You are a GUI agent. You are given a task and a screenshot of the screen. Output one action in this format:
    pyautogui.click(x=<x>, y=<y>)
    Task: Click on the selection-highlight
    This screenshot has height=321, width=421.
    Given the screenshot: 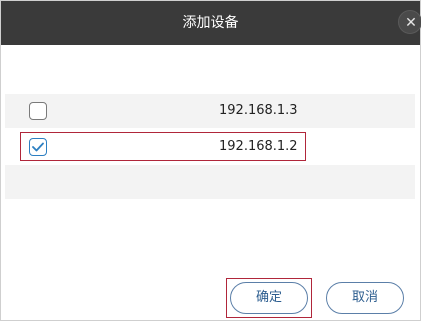 What is the action you would take?
    pyautogui.click(x=163, y=146)
    